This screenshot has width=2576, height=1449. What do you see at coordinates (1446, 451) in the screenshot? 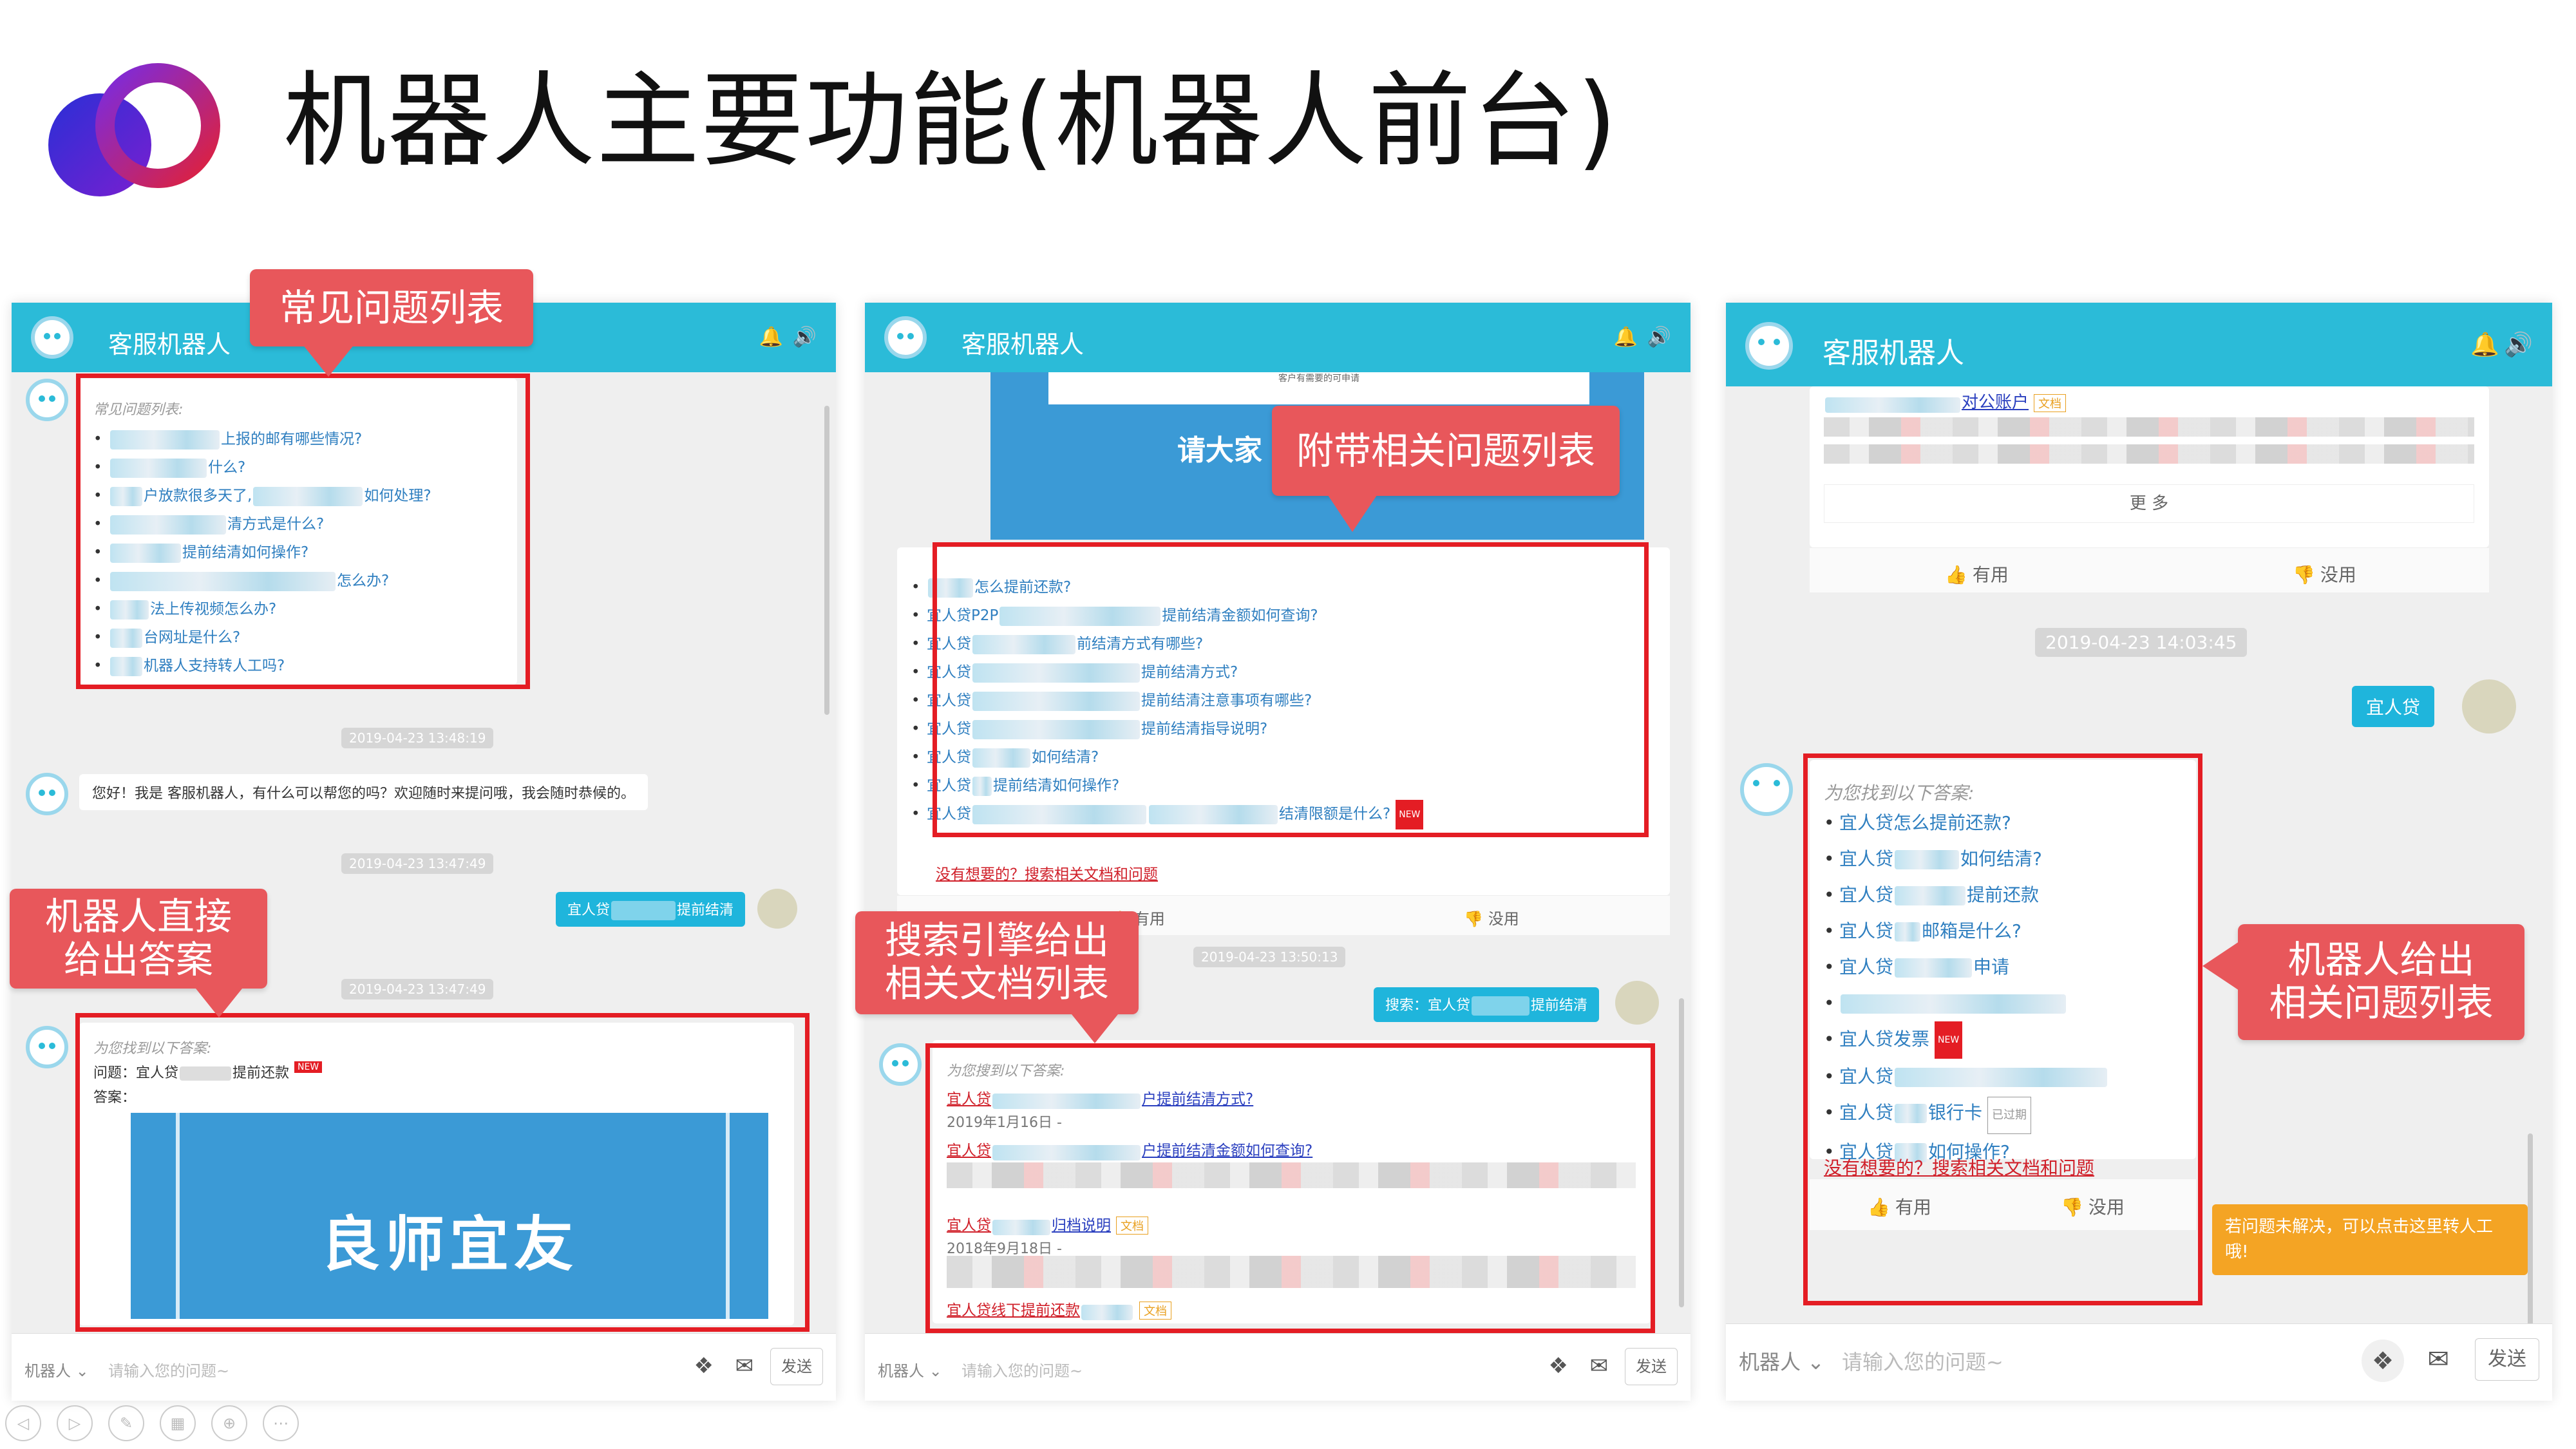
I see `callout-related: 附带相关问题列表` at bounding box center [1446, 451].